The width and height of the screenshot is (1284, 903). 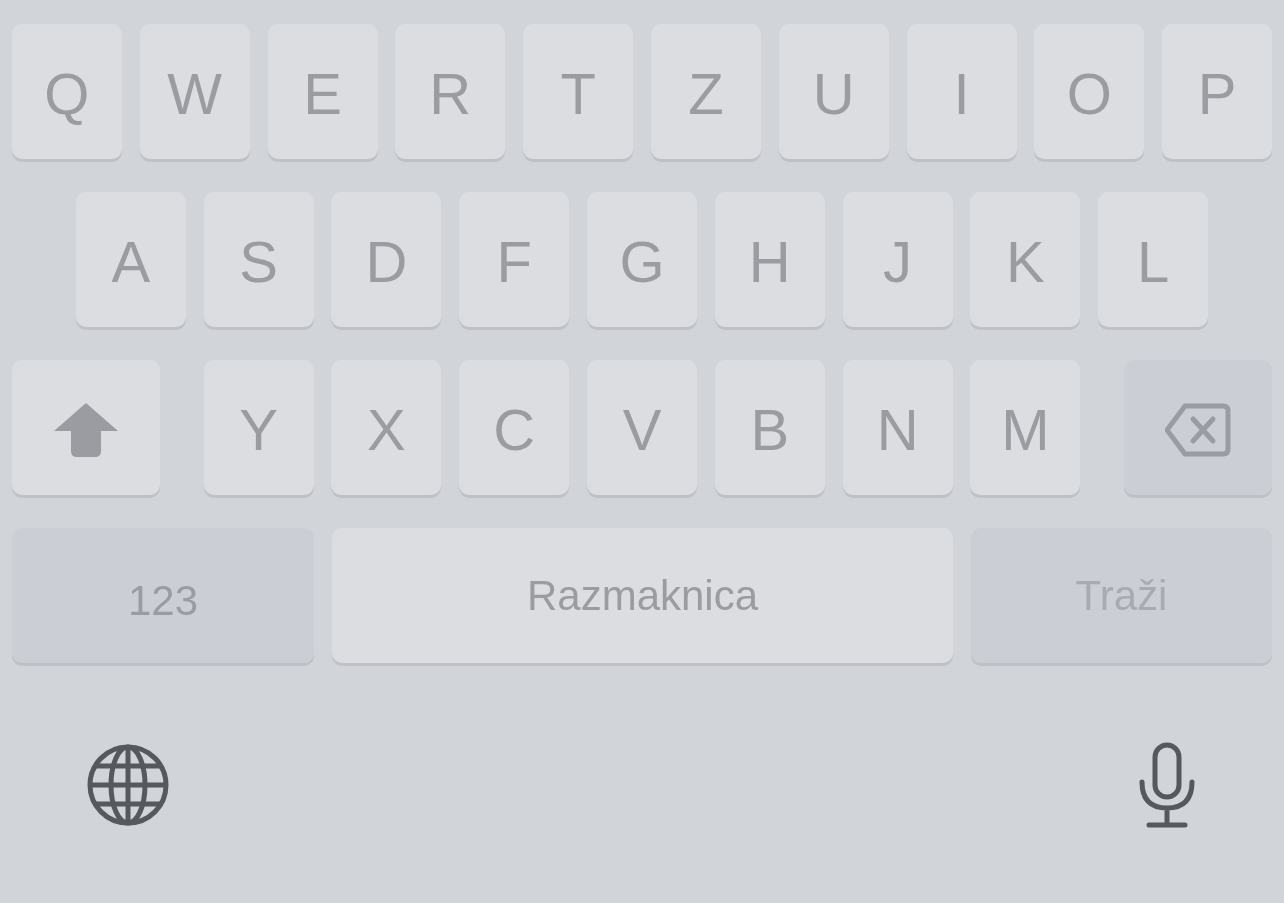 I want to click on letter-key: V, so click(x=642, y=427).